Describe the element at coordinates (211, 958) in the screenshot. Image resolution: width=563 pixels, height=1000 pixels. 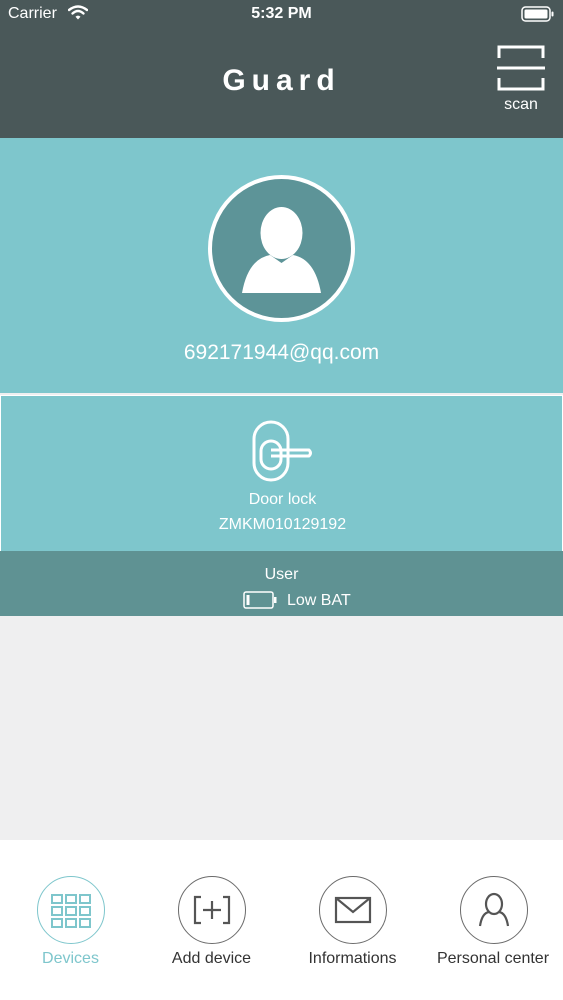
I see `tab-add-device-label: Add device` at that location.